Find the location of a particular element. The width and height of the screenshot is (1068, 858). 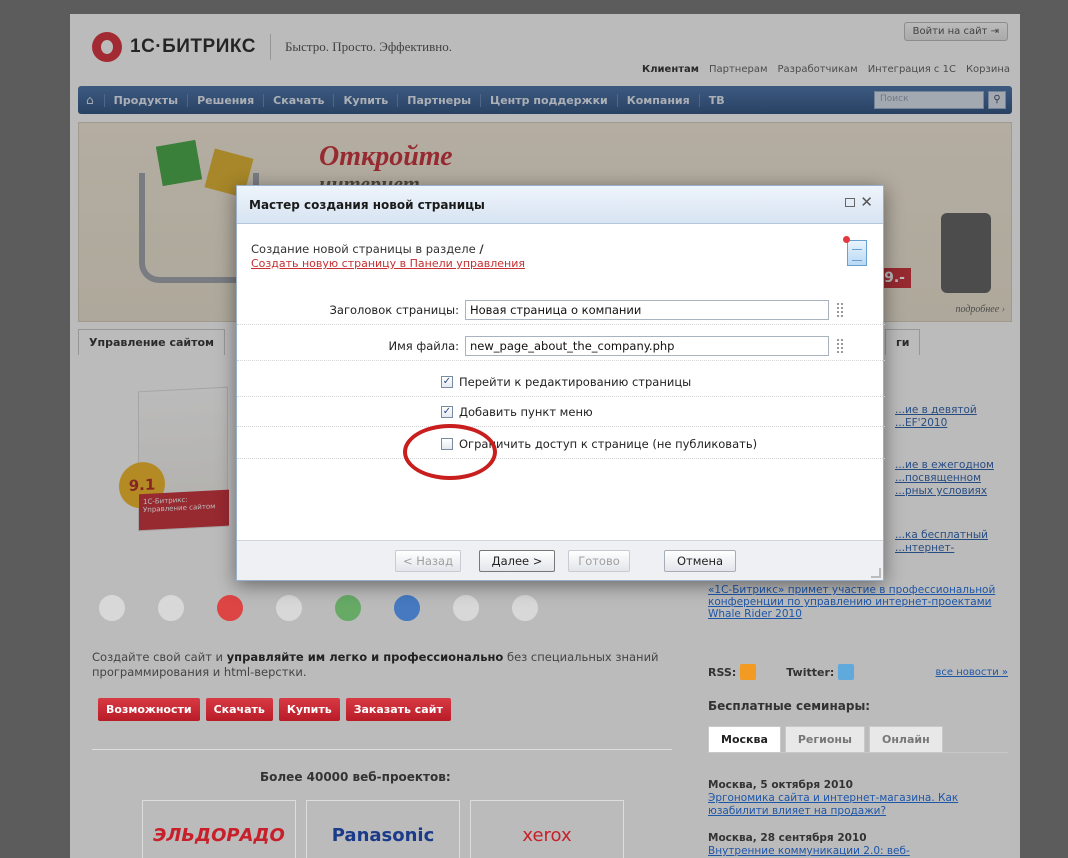

edit-page-checkbox: ✓ is located at coordinates (447, 382).